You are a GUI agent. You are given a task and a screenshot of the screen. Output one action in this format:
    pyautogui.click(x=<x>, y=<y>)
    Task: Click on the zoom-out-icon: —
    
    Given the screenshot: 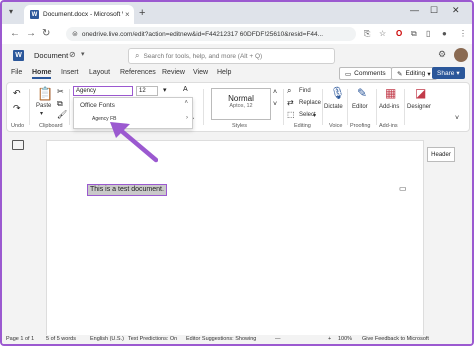 What is the action you would take?
    pyautogui.click(x=278, y=339)
    